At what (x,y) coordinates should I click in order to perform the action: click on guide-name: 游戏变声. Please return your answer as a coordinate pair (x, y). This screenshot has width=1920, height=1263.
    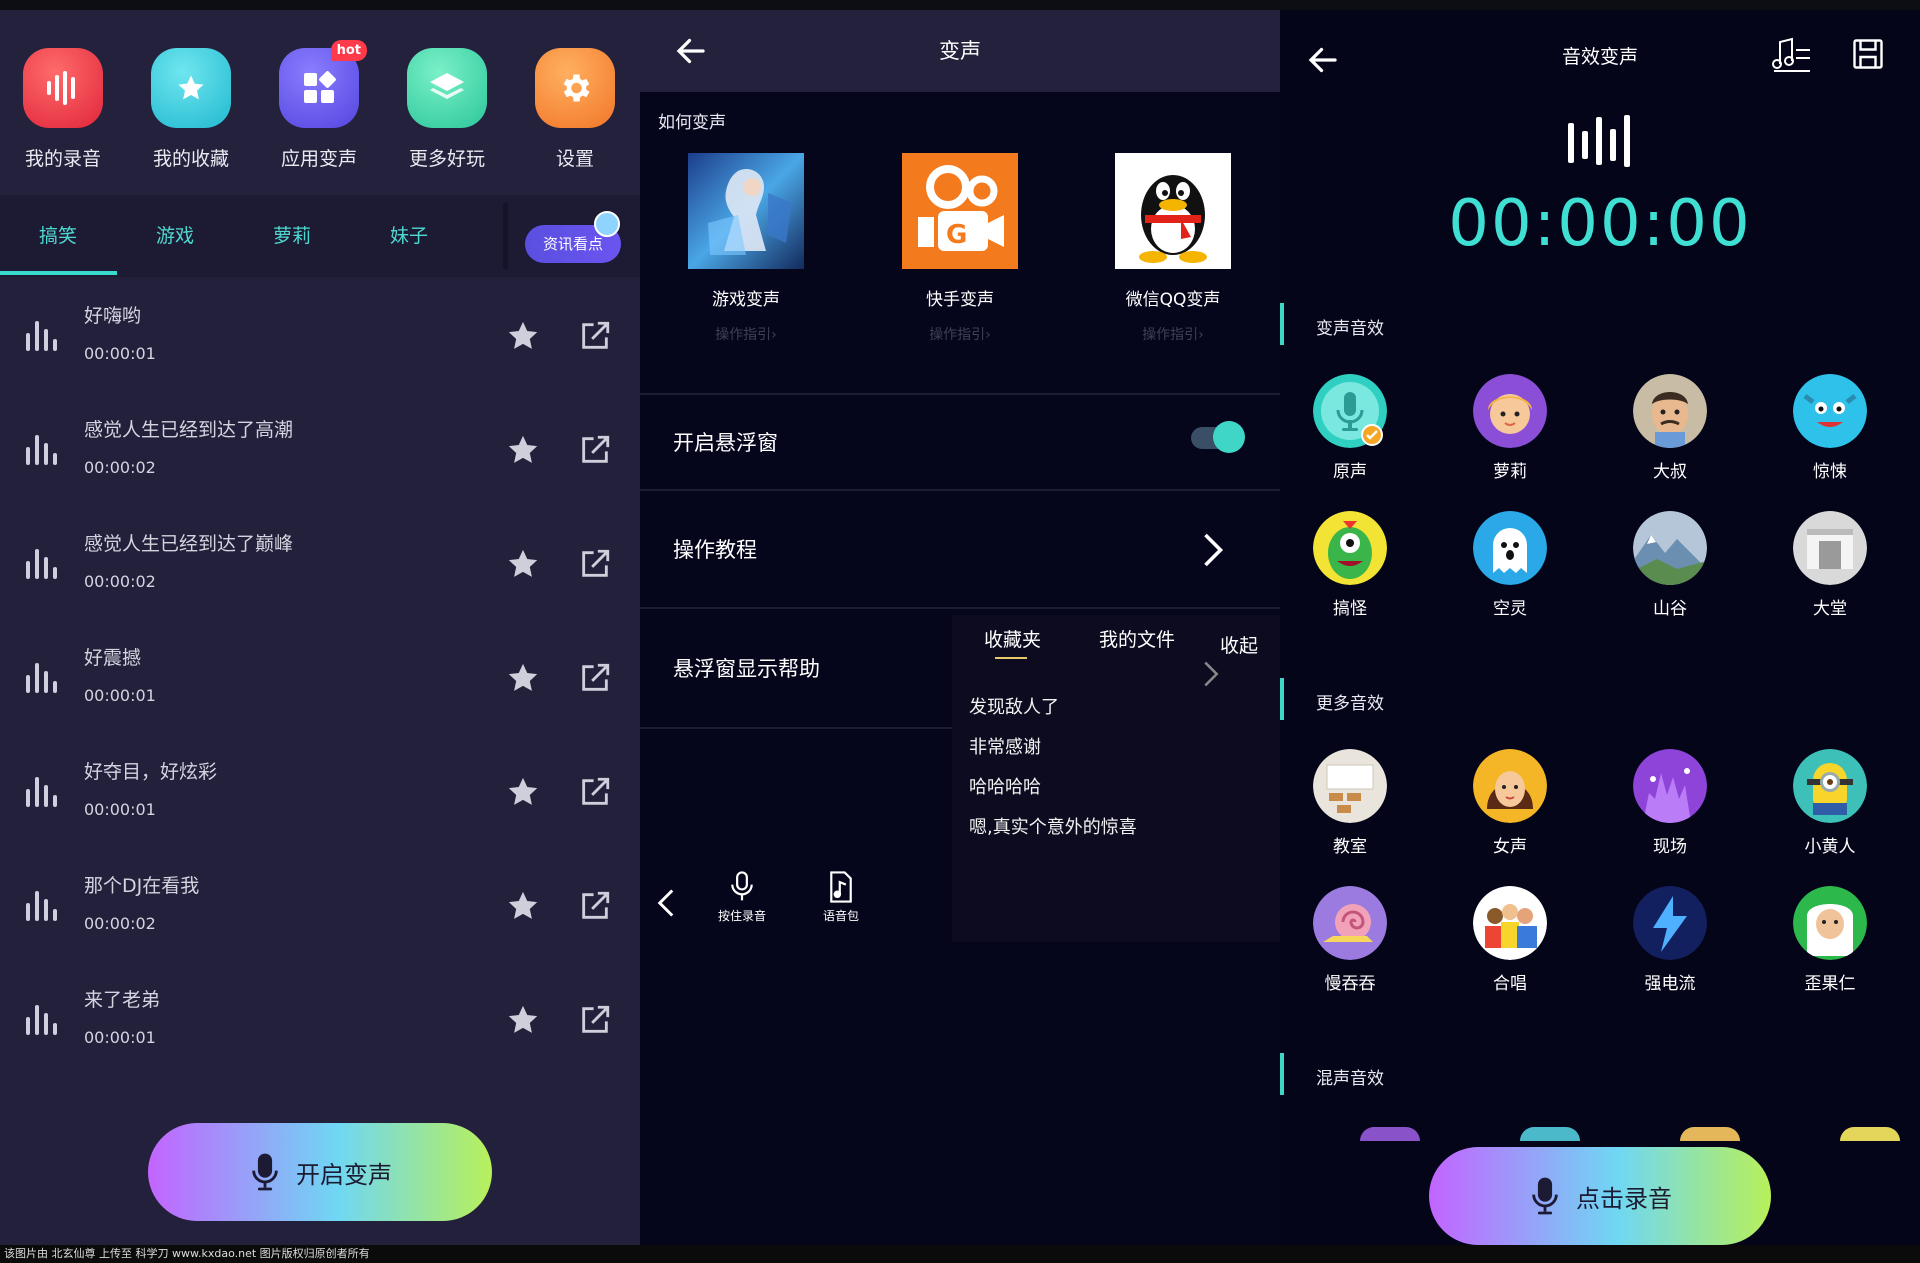
    Looking at the image, I should click on (746, 300).